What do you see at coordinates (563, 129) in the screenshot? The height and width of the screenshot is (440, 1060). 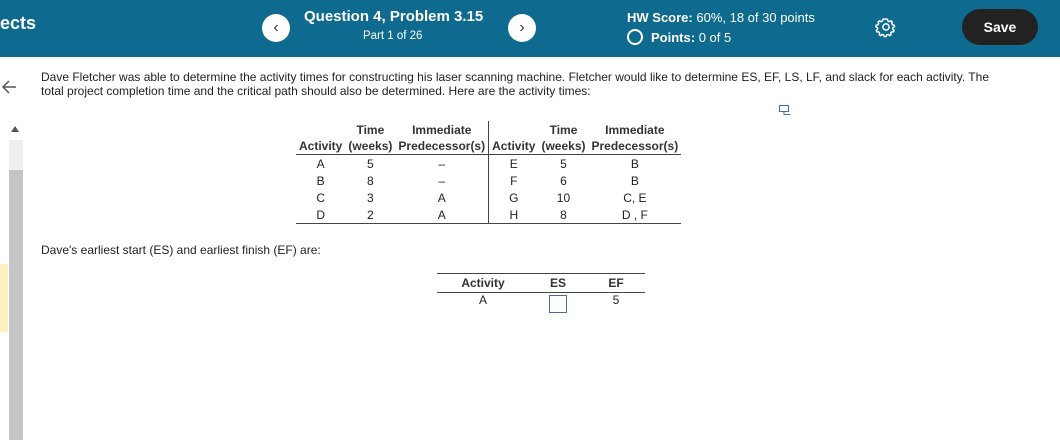 I see `col-time-header-2a: Time` at bounding box center [563, 129].